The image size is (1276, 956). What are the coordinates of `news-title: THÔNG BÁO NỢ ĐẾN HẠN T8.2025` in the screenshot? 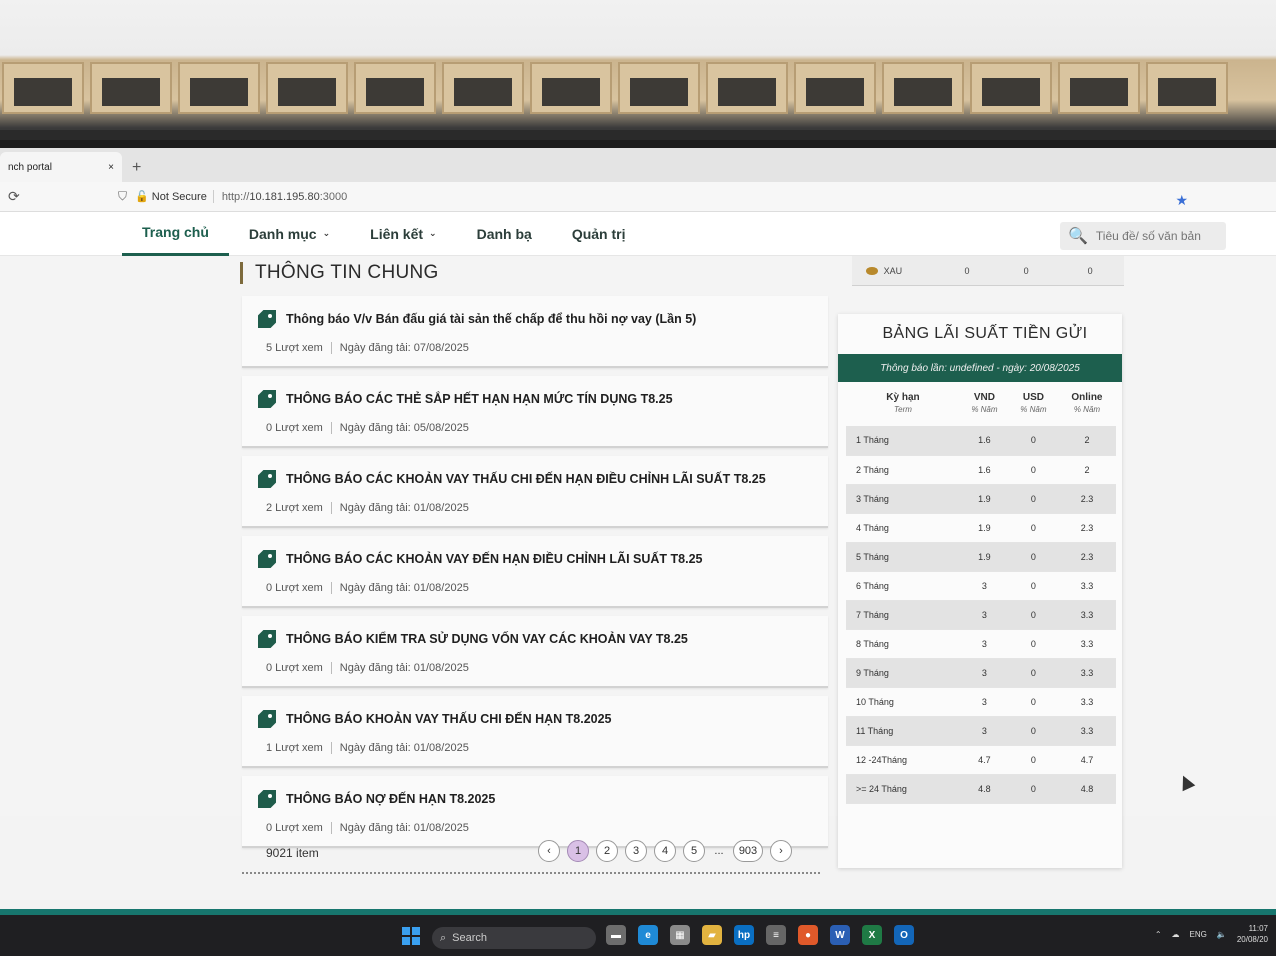 It's located at (390, 799).